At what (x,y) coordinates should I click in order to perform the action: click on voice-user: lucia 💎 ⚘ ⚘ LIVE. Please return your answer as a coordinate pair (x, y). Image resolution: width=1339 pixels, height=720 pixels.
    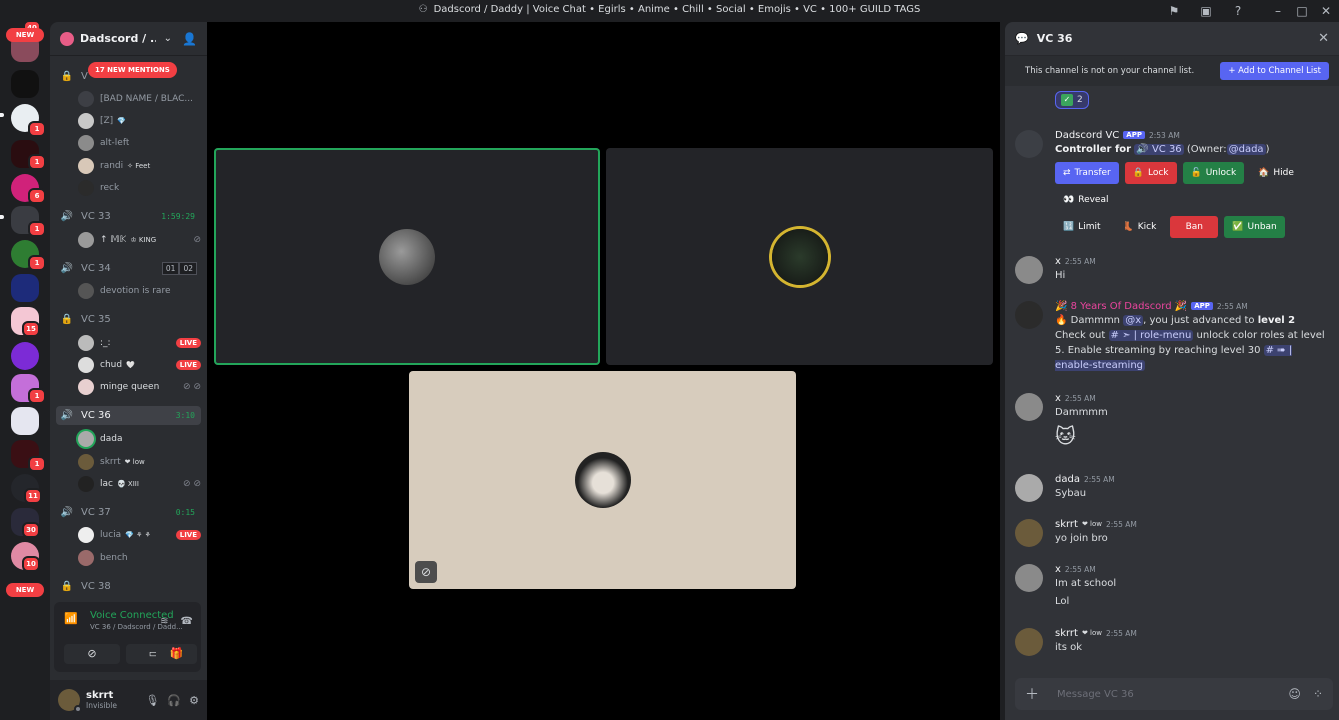
    Looking at the image, I should click on (139, 535).